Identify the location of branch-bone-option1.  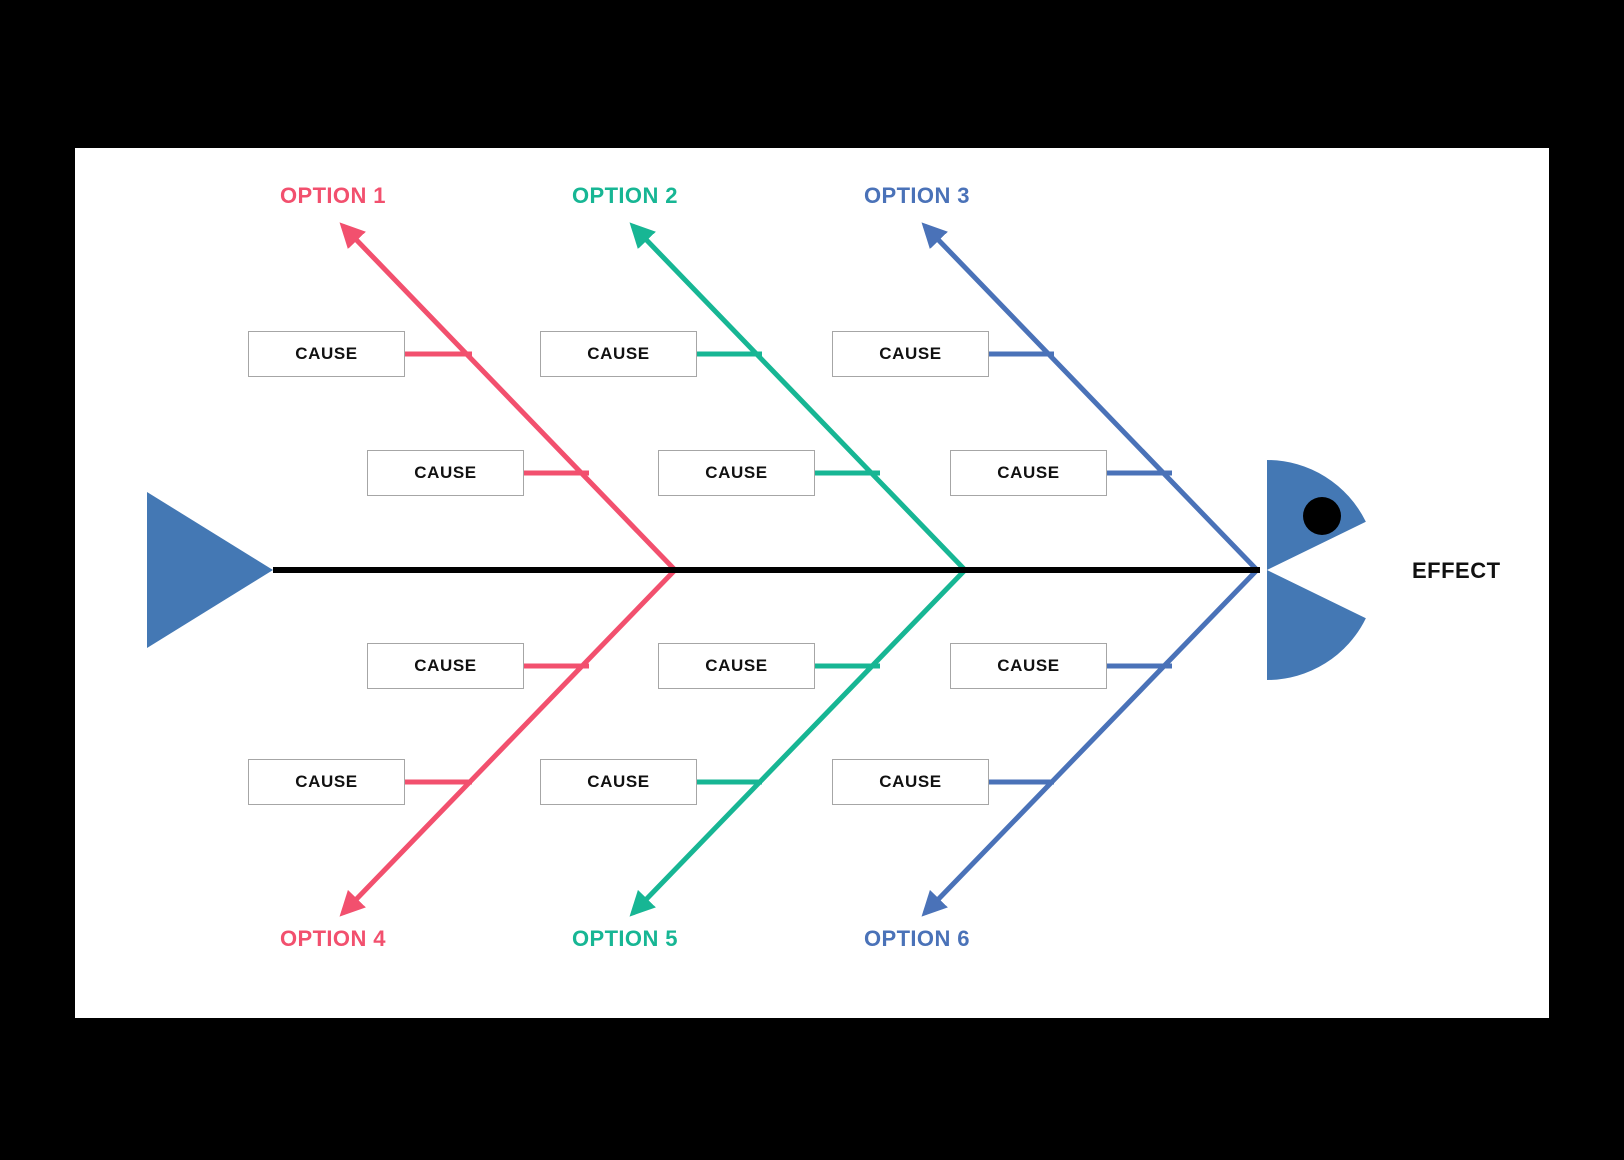
(508, 397).